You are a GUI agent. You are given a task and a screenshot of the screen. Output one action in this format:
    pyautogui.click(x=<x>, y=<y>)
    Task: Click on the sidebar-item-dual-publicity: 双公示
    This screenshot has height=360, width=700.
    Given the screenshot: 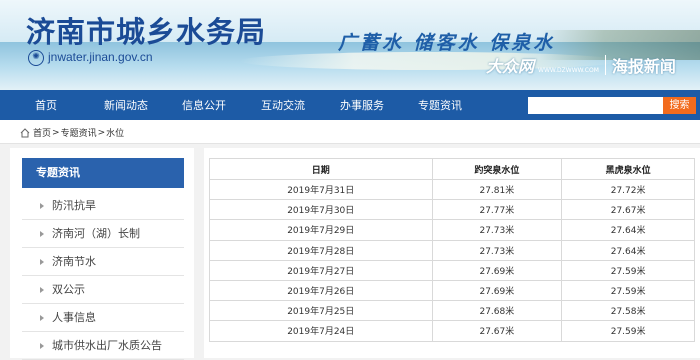 What is the action you would take?
    pyautogui.click(x=103, y=290)
    